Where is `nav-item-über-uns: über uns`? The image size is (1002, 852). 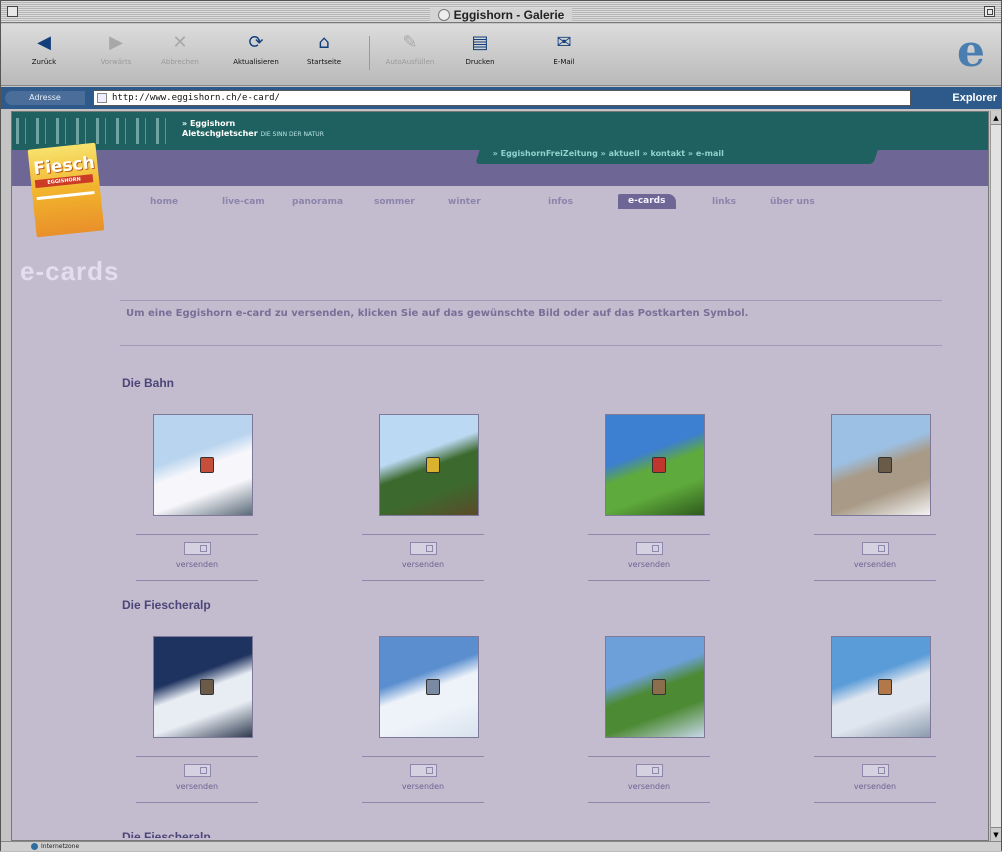 nav-item-über-uns: über uns is located at coordinates (792, 202).